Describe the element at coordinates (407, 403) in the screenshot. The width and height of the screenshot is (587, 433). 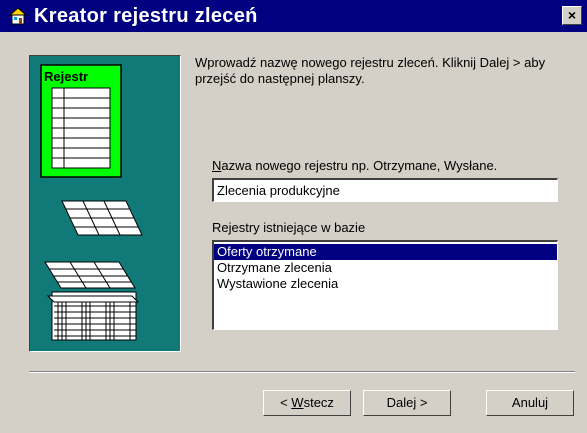
I see `next-button: Dalej >` at that location.